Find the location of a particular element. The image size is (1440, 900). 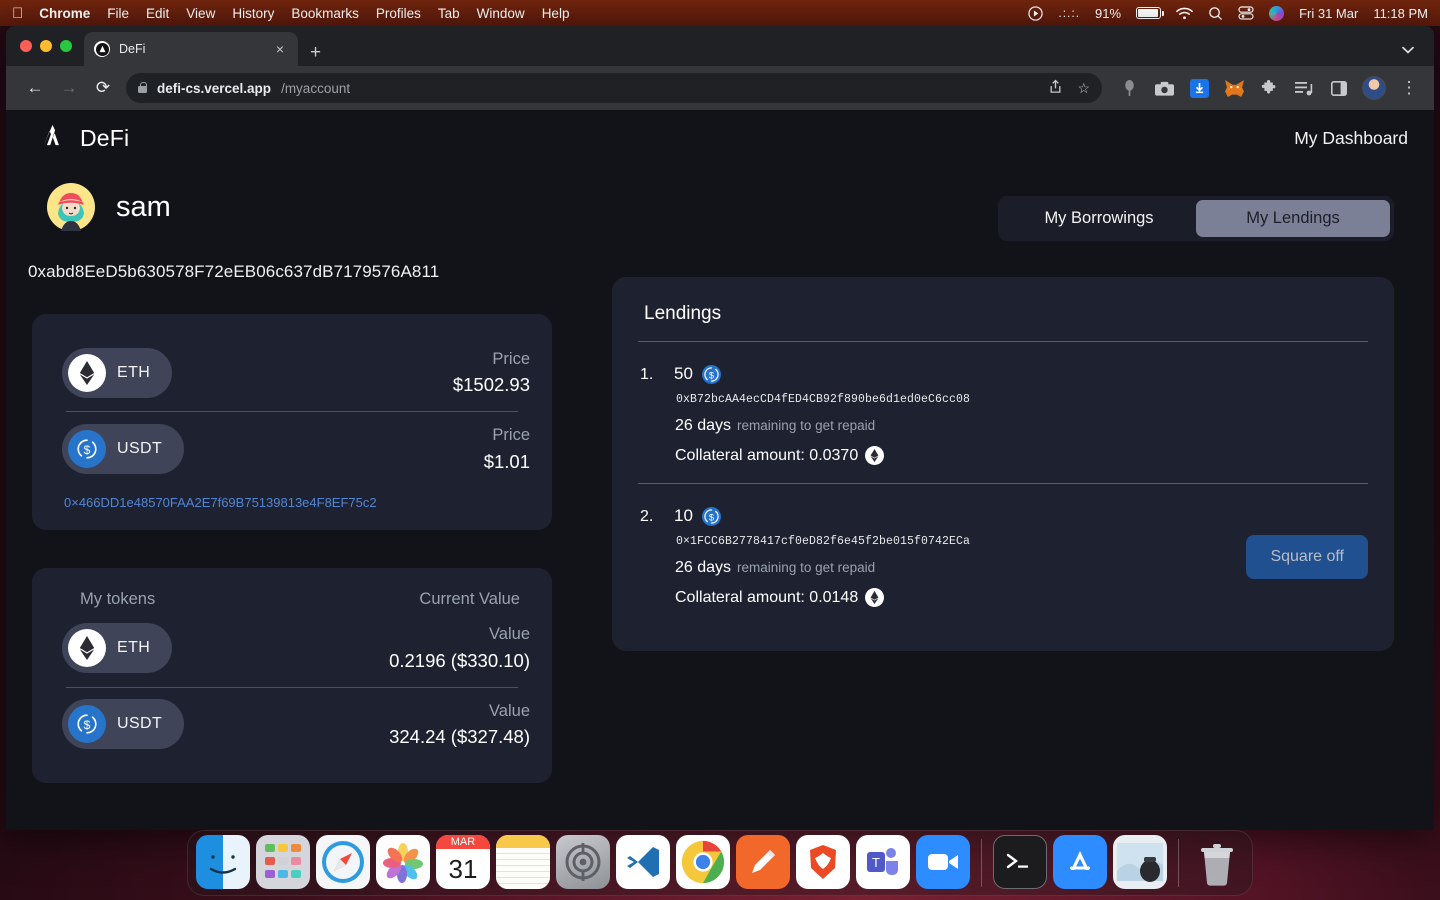

tabs-wrapper: My Borrowings My Lendings is located at coordinates (1003, 218).